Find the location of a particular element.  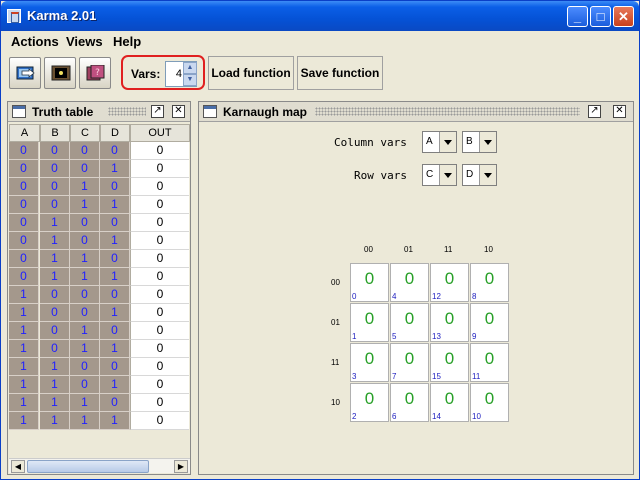

table-row: 10010 is located at coordinates (99, 313).